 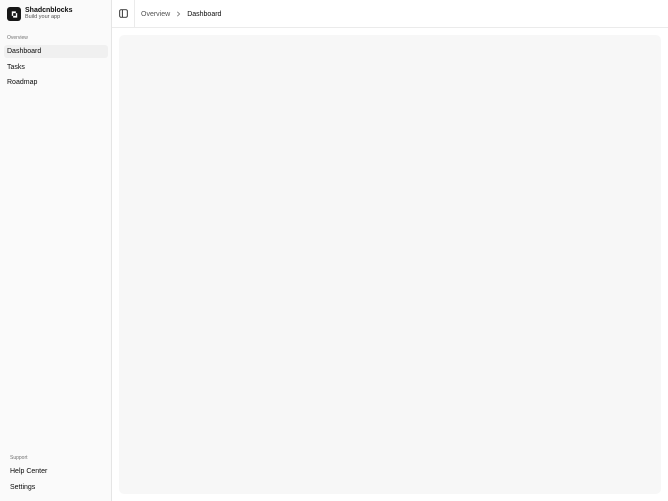 I want to click on brand: Shadcnblocks Build your app, so click(x=56, y=14).